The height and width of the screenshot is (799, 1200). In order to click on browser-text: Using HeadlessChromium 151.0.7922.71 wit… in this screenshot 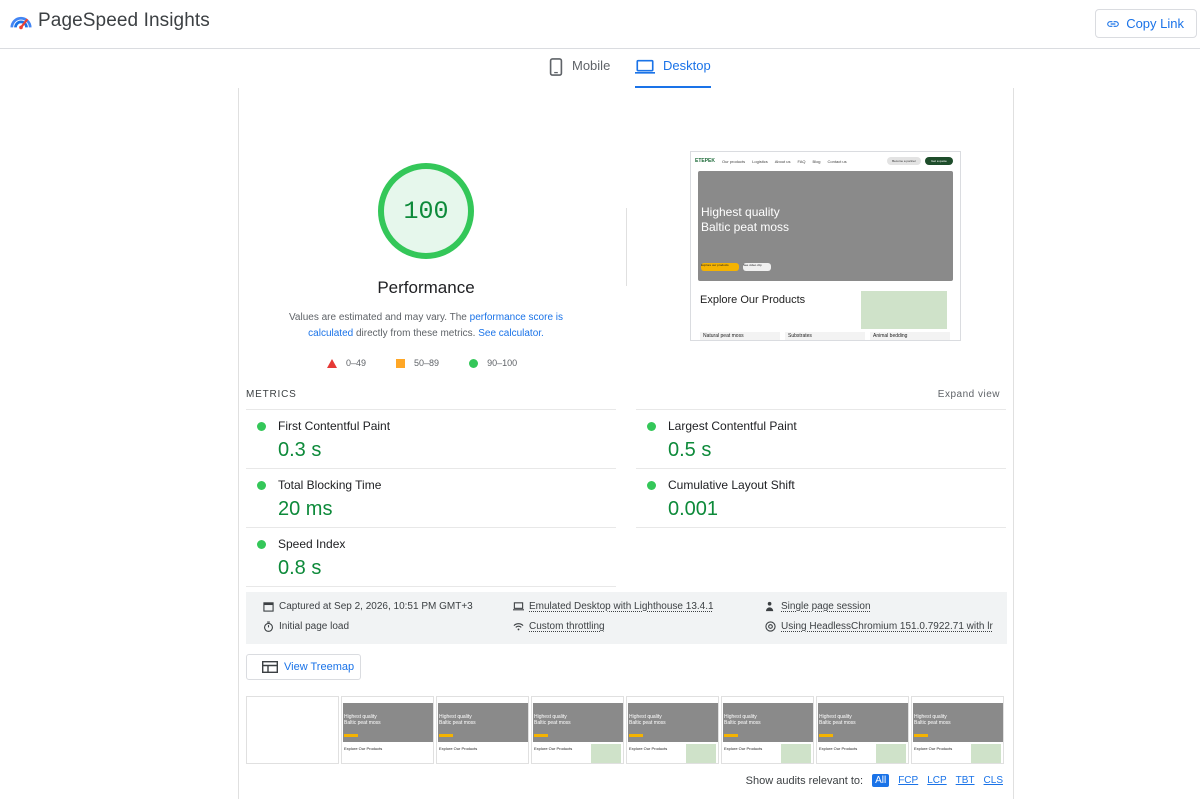, I will do `click(887, 626)`.